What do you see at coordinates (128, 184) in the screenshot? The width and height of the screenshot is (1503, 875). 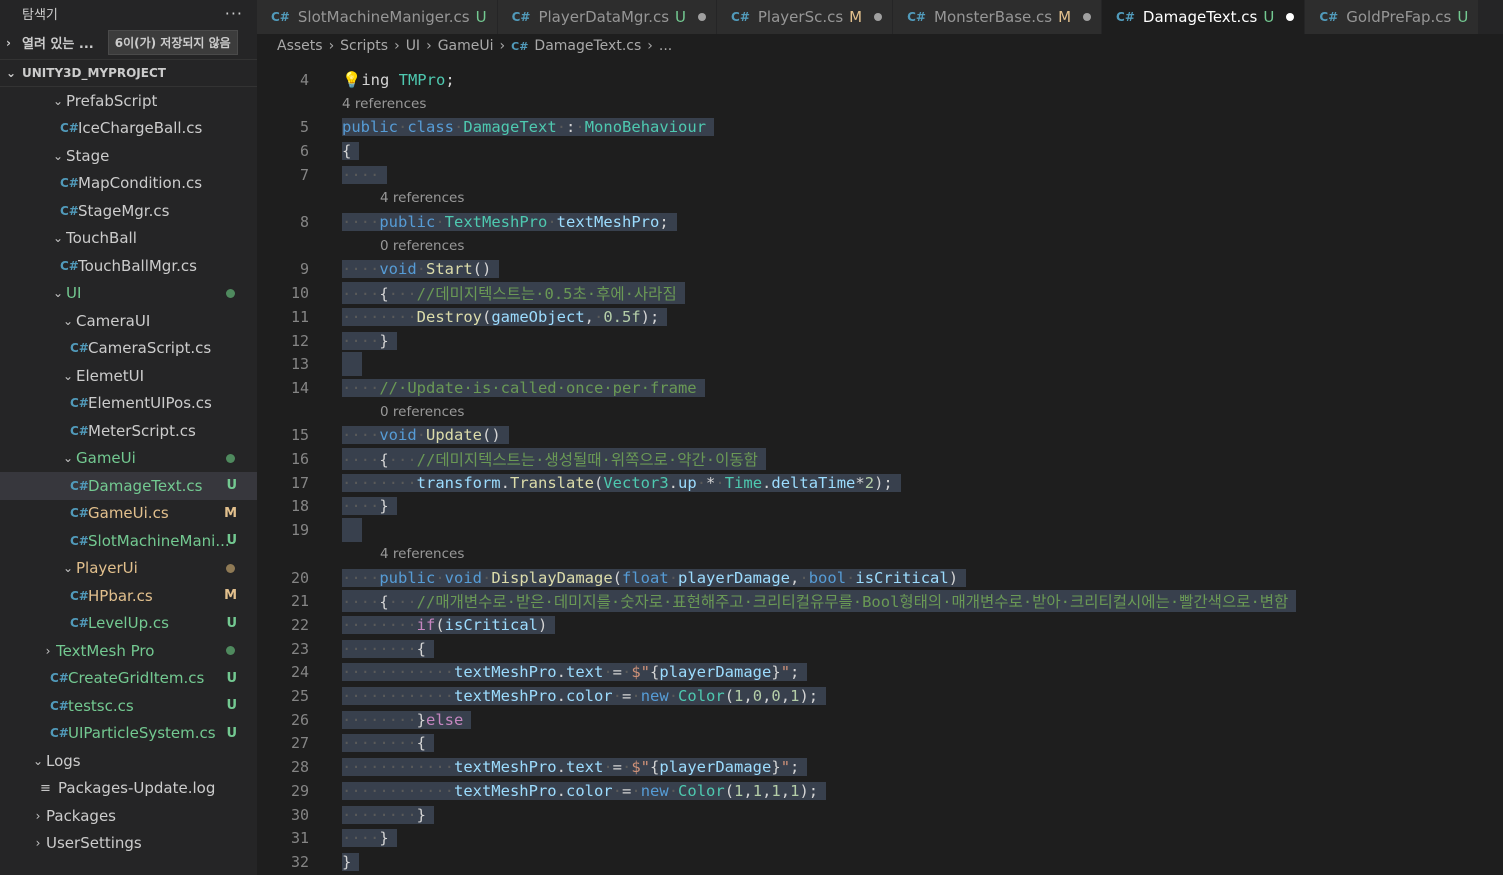 I see `tree-file: C# MapCondition.cs` at bounding box center [128, 184].